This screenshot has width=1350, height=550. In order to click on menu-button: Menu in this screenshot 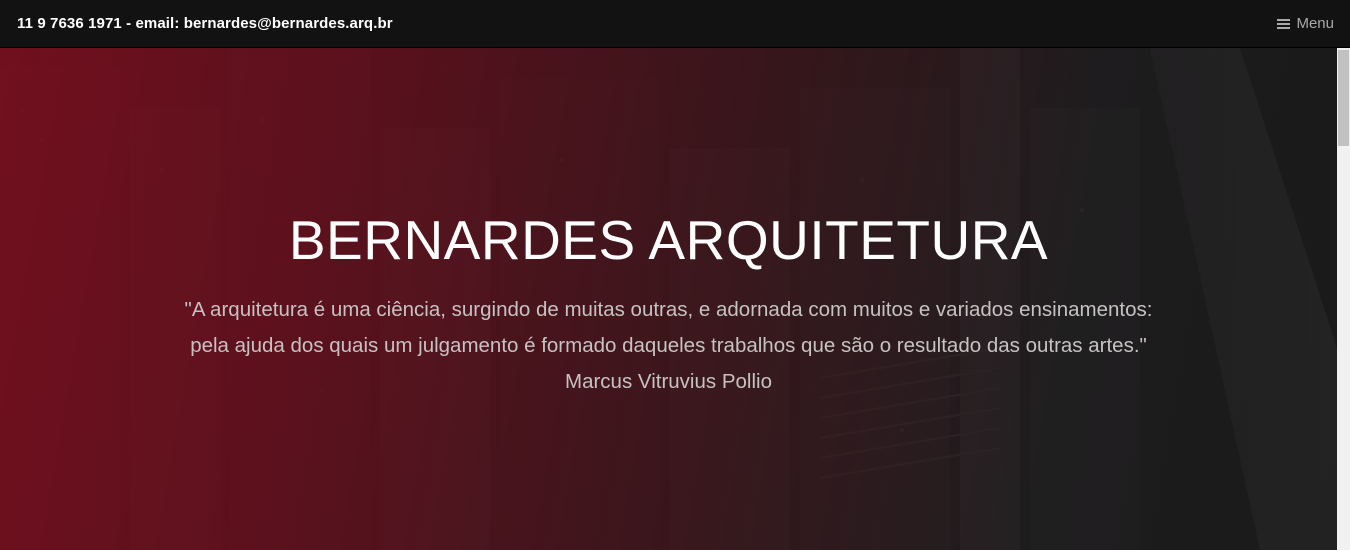, I will do `click(1305, 23)`.